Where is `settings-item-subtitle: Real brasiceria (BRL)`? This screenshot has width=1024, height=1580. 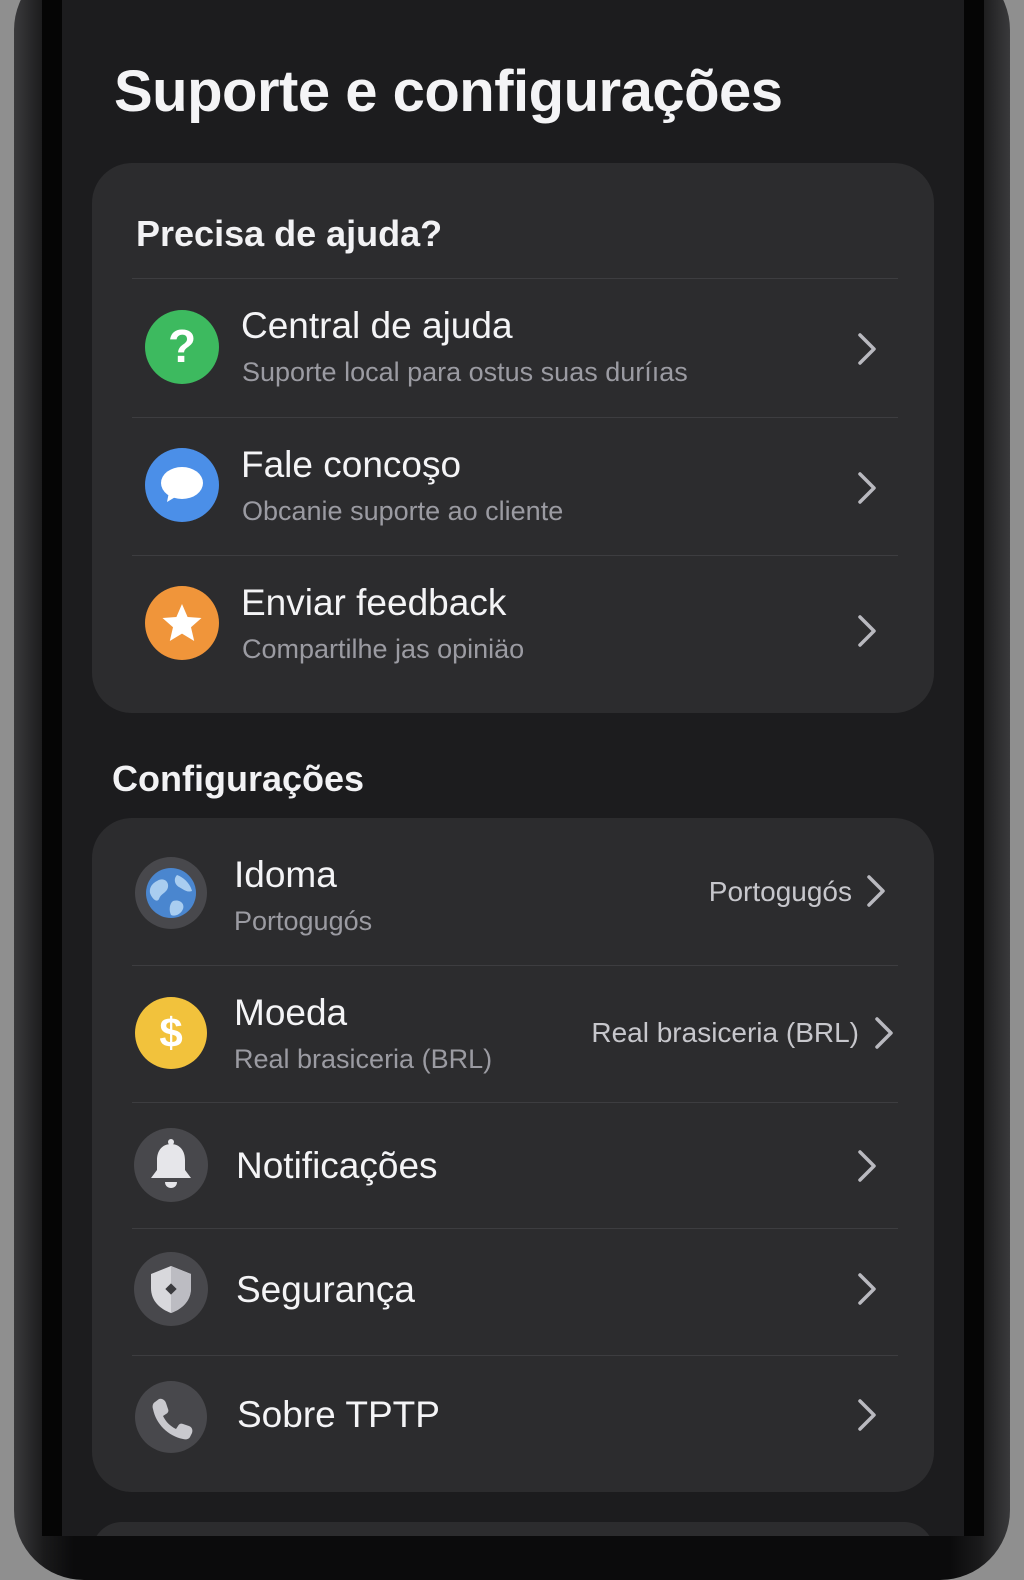
settings-item-subtitle: Real brasiceria (BRL) is located at coordinates (363, 1059).